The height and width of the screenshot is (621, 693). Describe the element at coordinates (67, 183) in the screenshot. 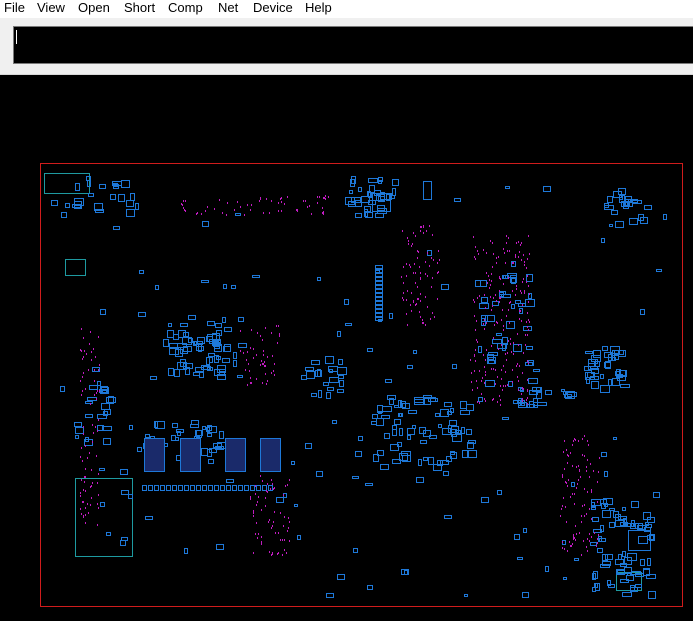

I see `large-footprint` at that location.